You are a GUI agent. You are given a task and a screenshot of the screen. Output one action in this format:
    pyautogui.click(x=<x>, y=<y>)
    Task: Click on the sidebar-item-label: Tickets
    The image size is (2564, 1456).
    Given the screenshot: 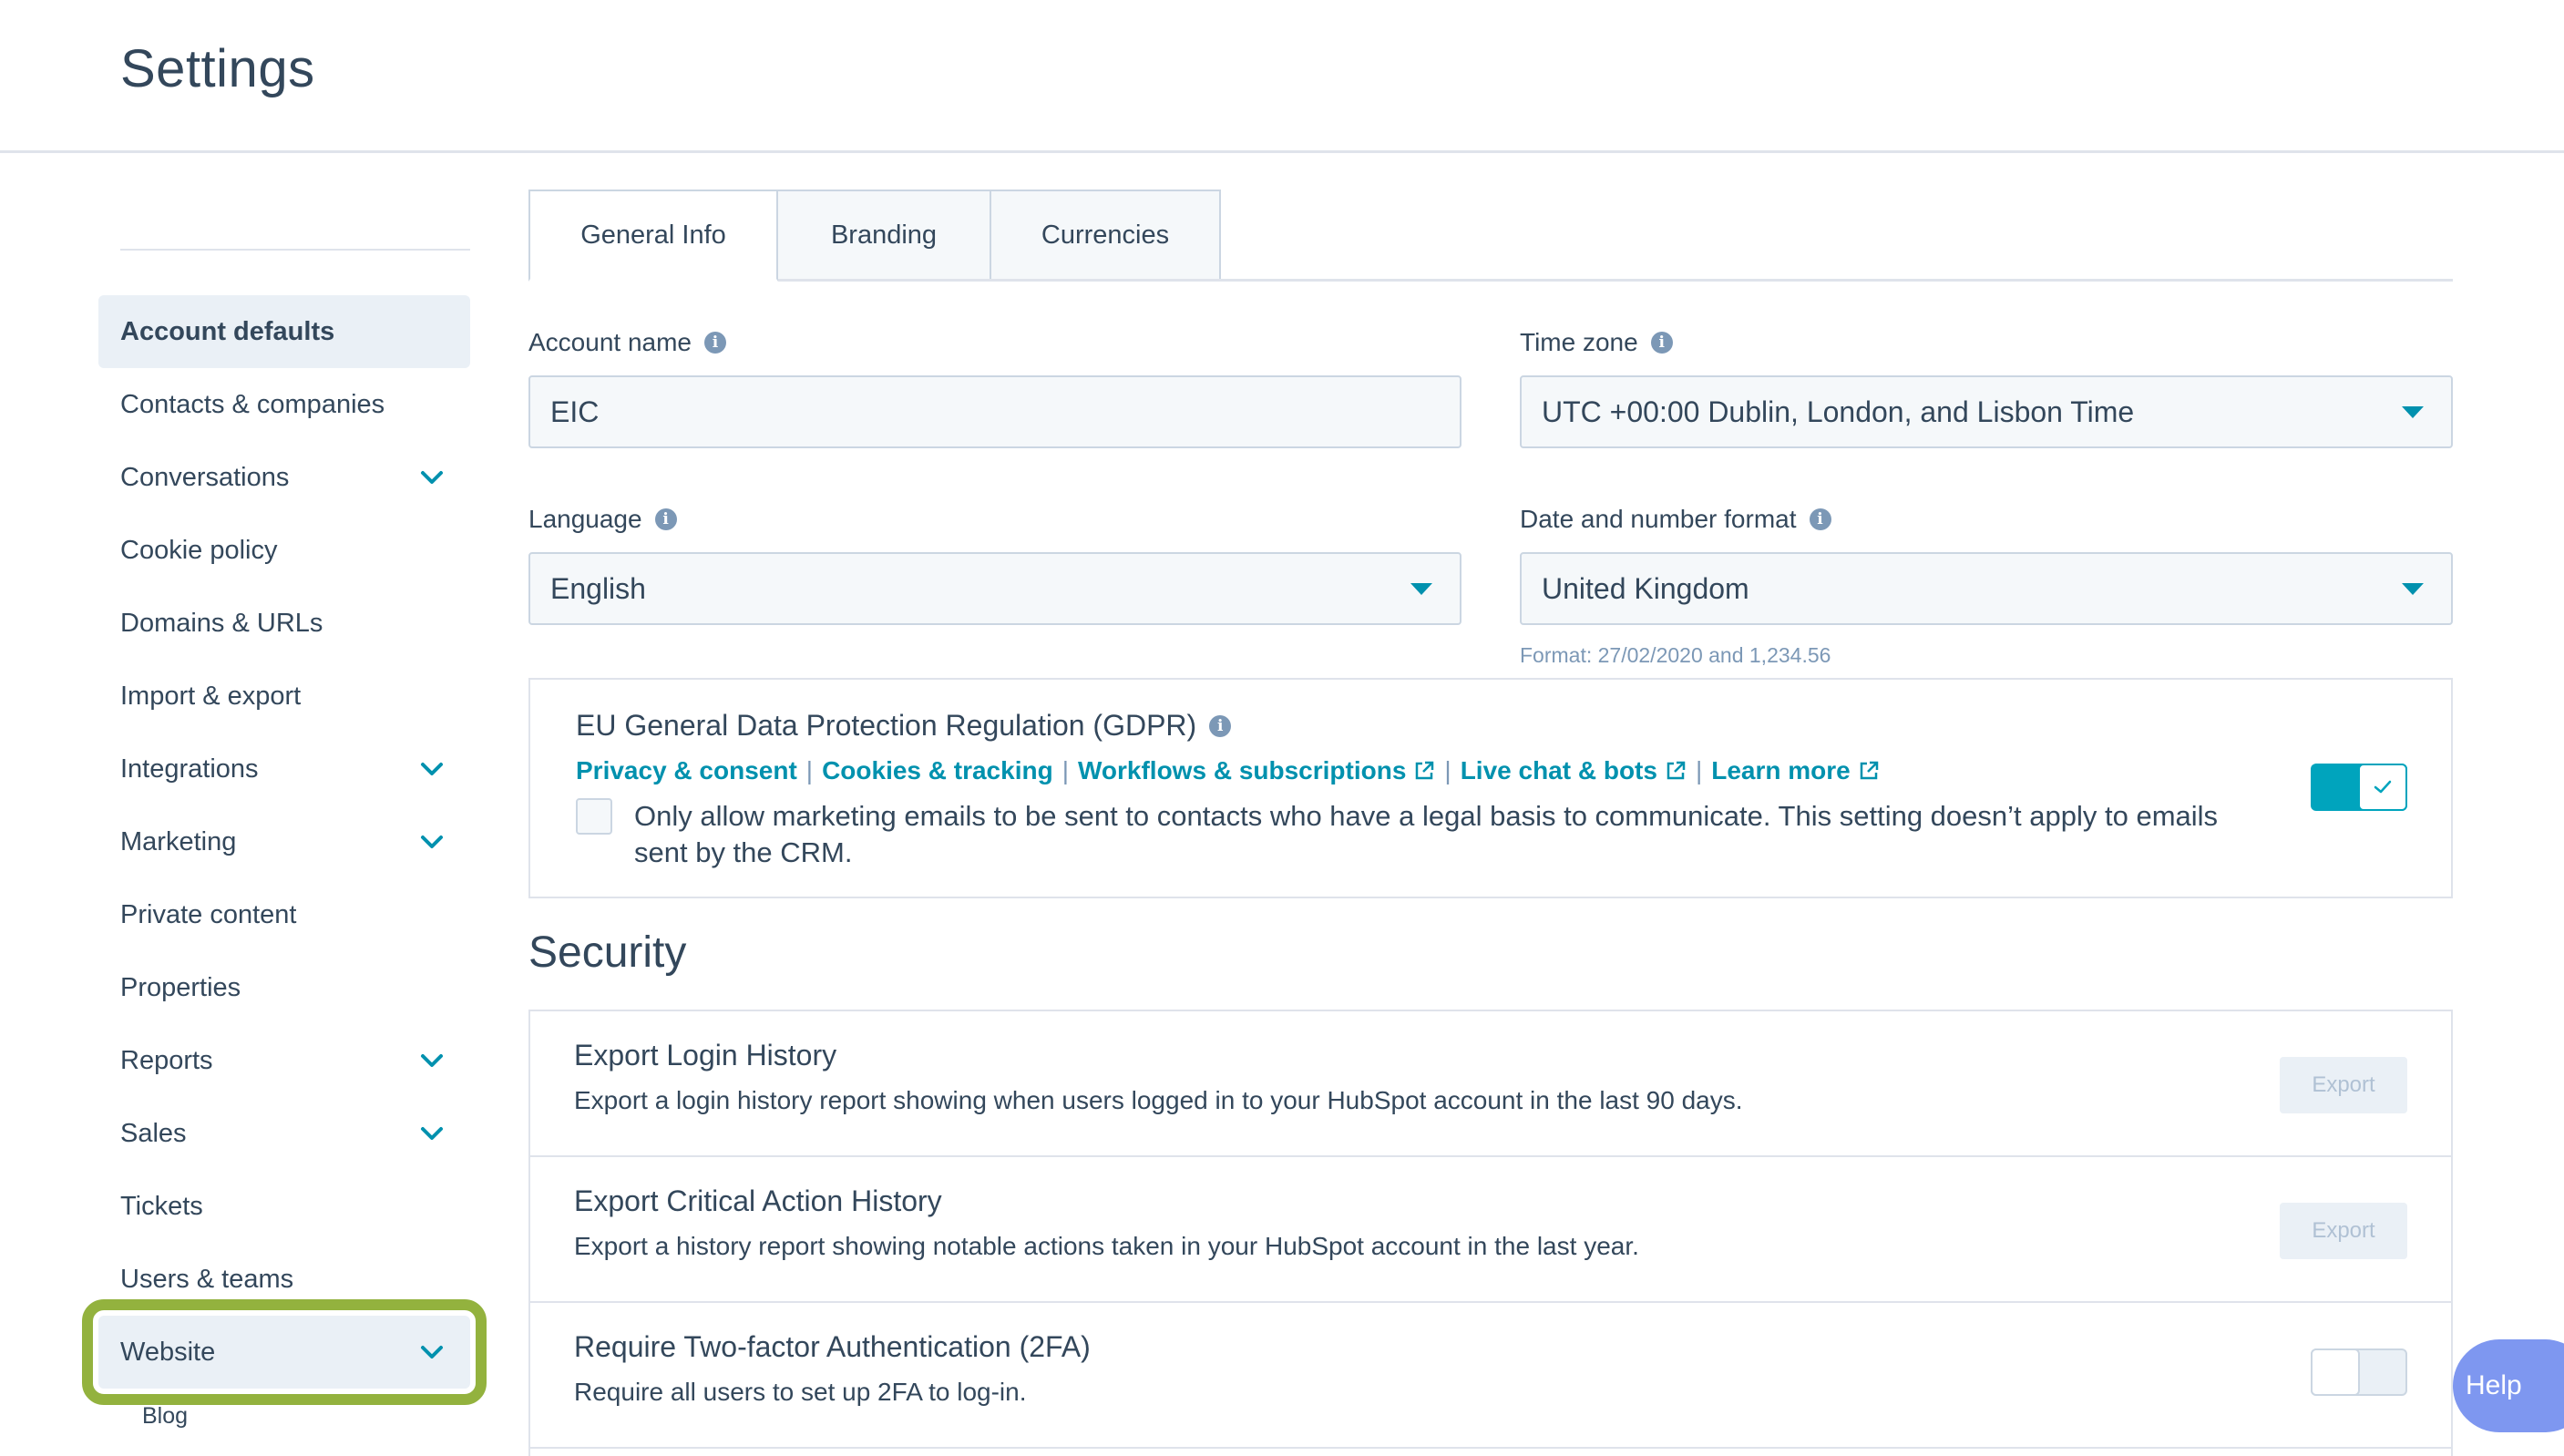 What is the action you would take?
    pyautogui.click(x=162, y=1206)
    